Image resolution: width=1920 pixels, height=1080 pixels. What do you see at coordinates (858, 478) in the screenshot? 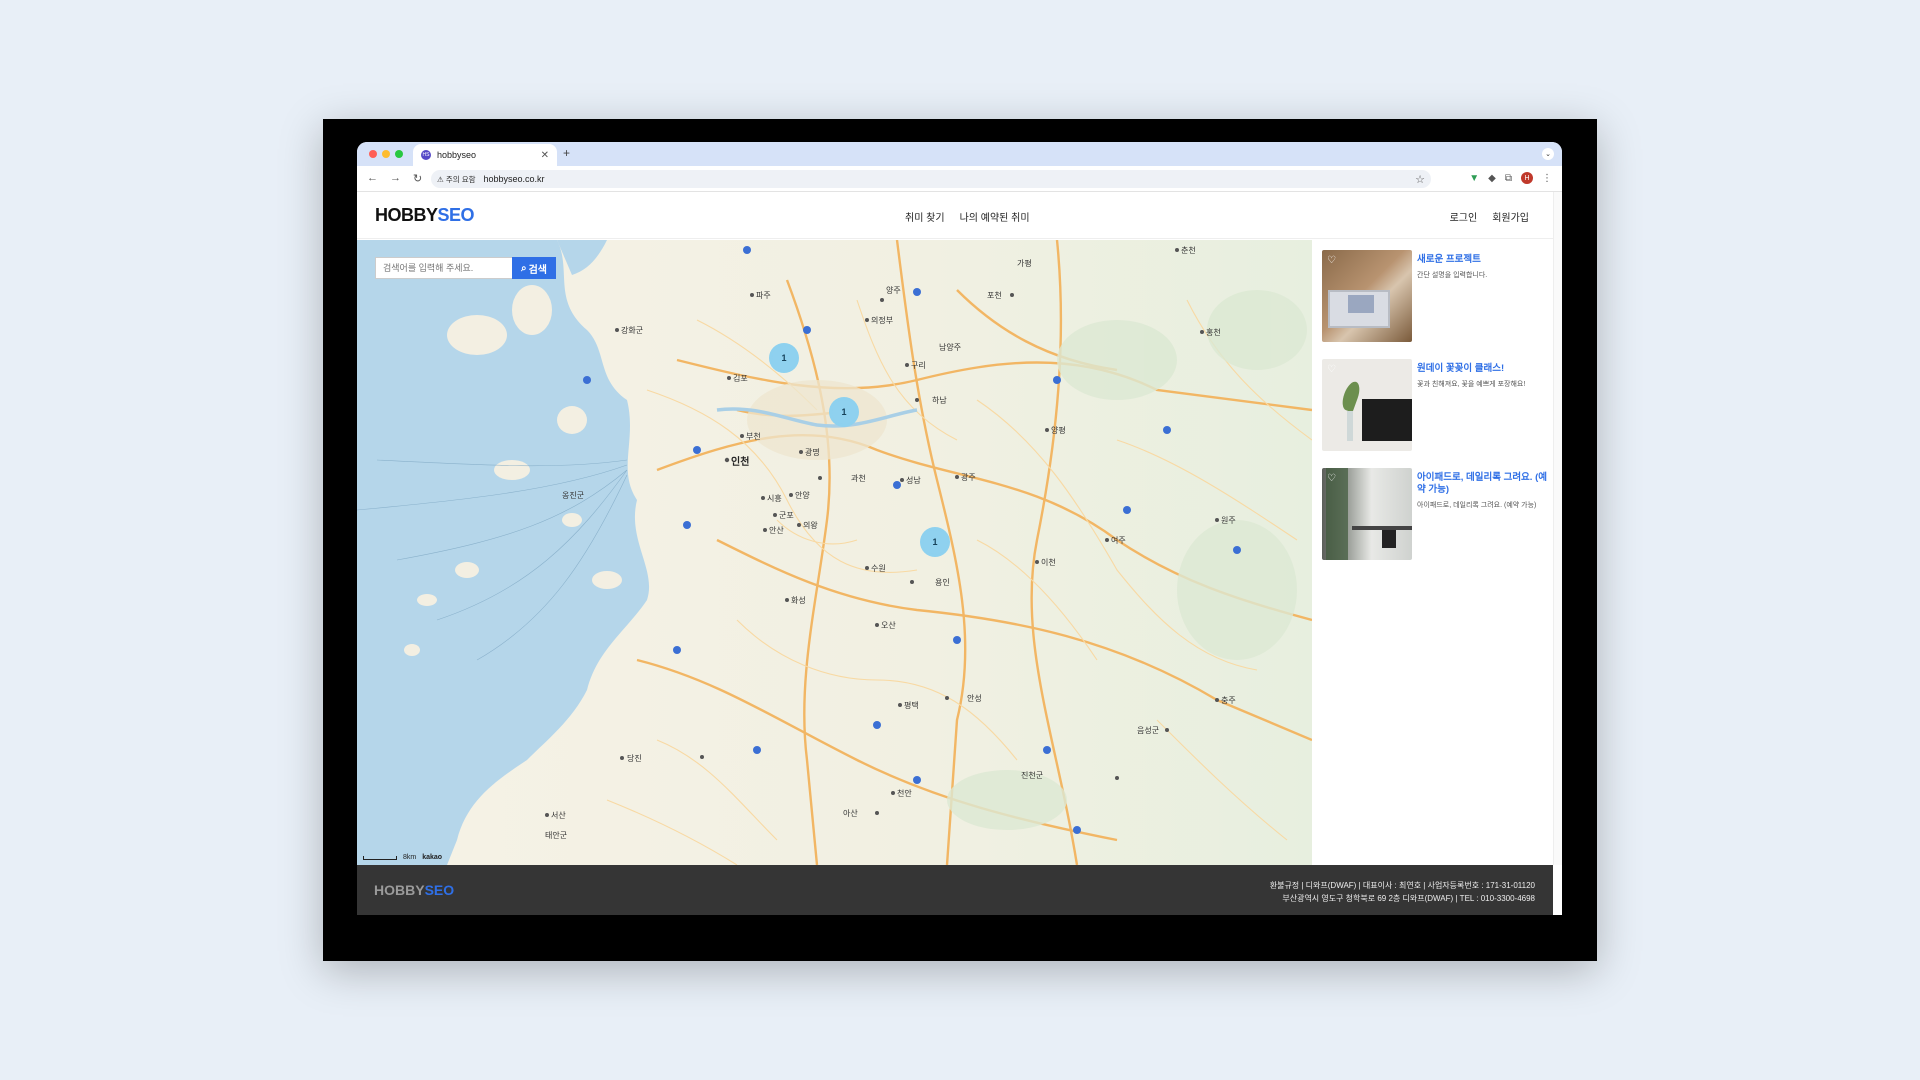
I see `city-label: 과천` at bounding box center [858, 478].